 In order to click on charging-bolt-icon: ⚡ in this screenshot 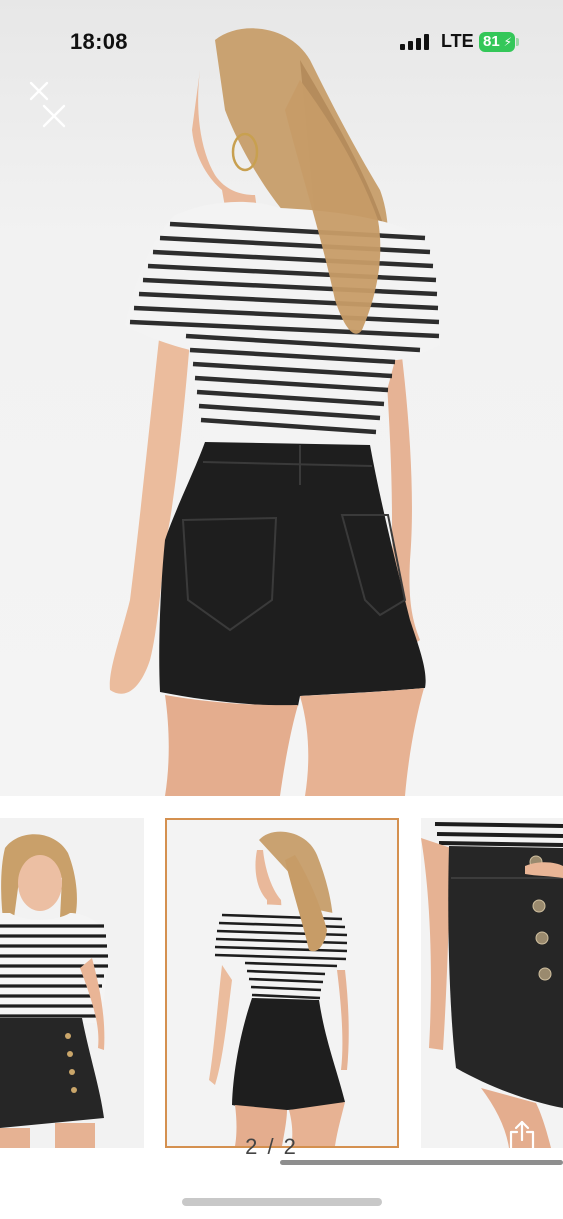, I will do `click(507, 42)`.